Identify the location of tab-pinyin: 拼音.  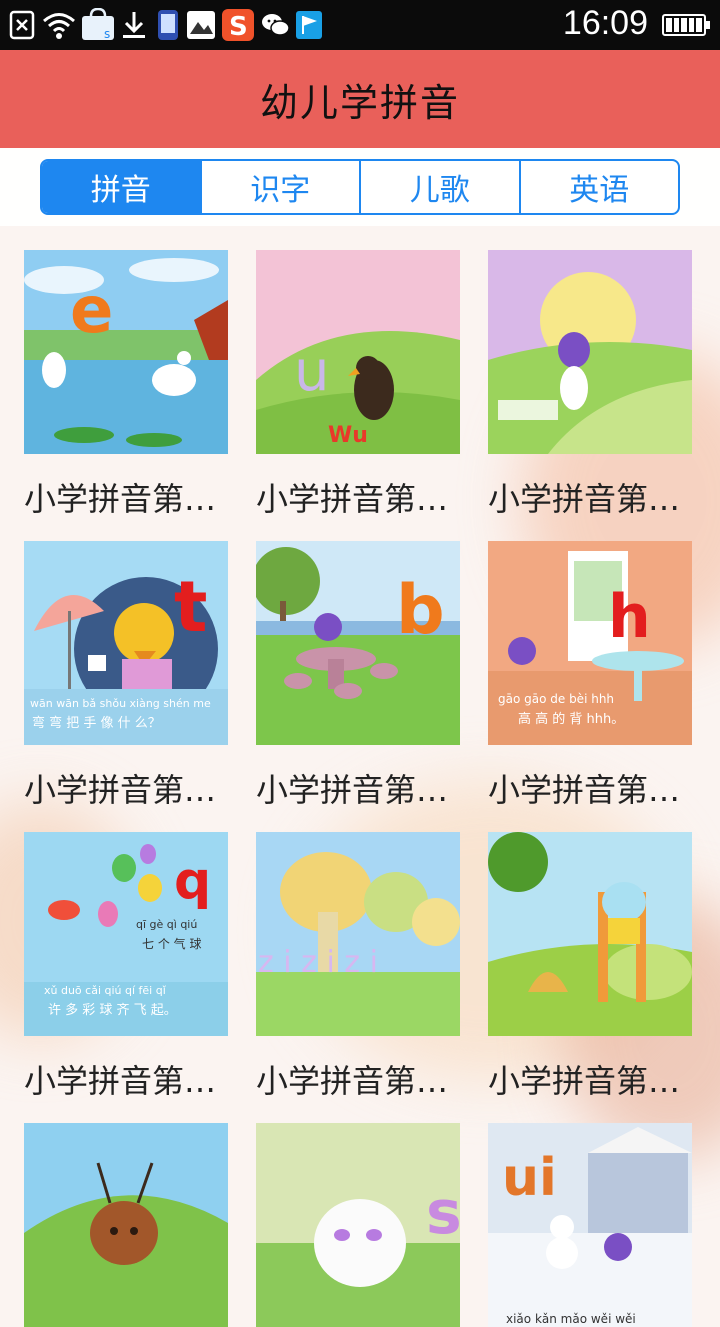
(121, 187).